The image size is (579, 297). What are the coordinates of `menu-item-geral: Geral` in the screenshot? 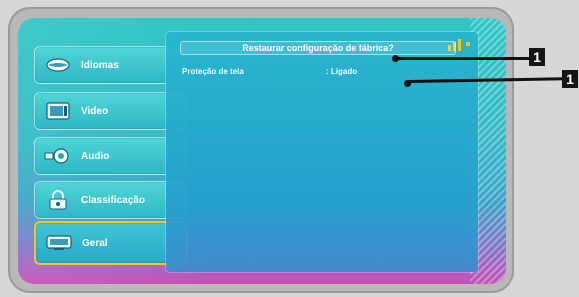 It's located at (111, 243).